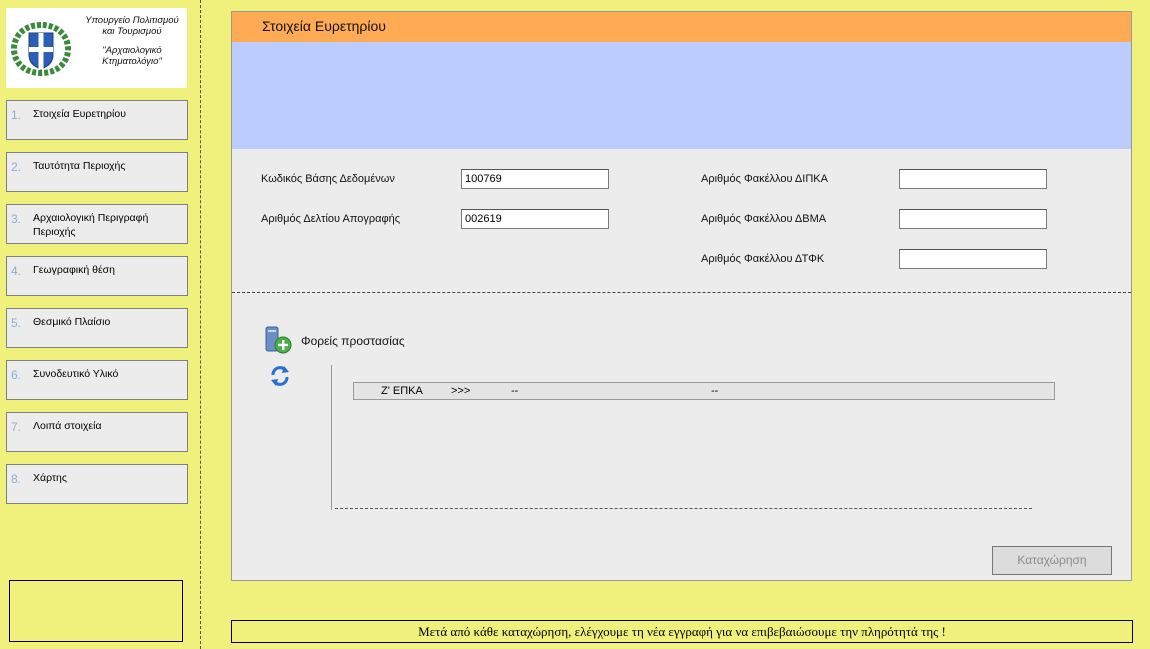  I want to click on sidebar-item-other-data: 7. Λοιπά στοιχεία, so click(97, 432).